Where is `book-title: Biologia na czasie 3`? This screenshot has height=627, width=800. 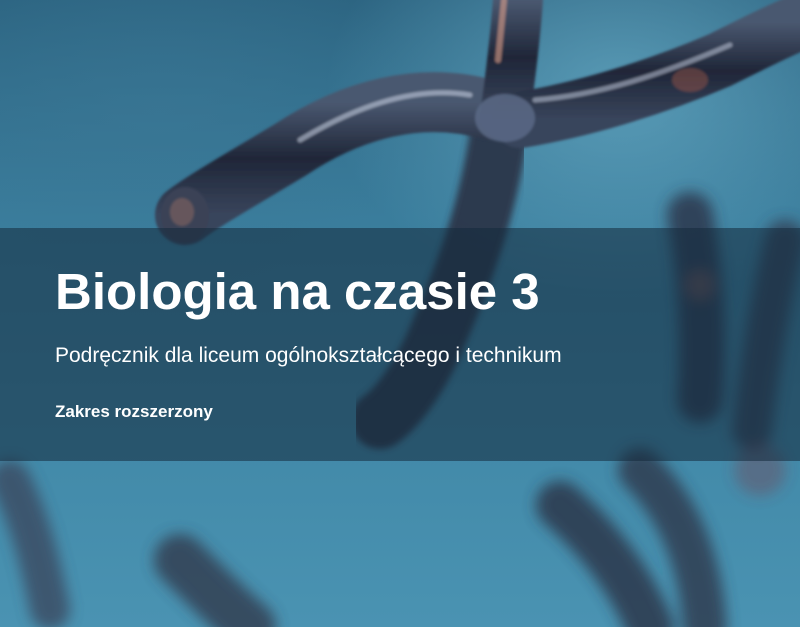 book-title: Biologia na czasie 3 is located at coordinates (297, 291).